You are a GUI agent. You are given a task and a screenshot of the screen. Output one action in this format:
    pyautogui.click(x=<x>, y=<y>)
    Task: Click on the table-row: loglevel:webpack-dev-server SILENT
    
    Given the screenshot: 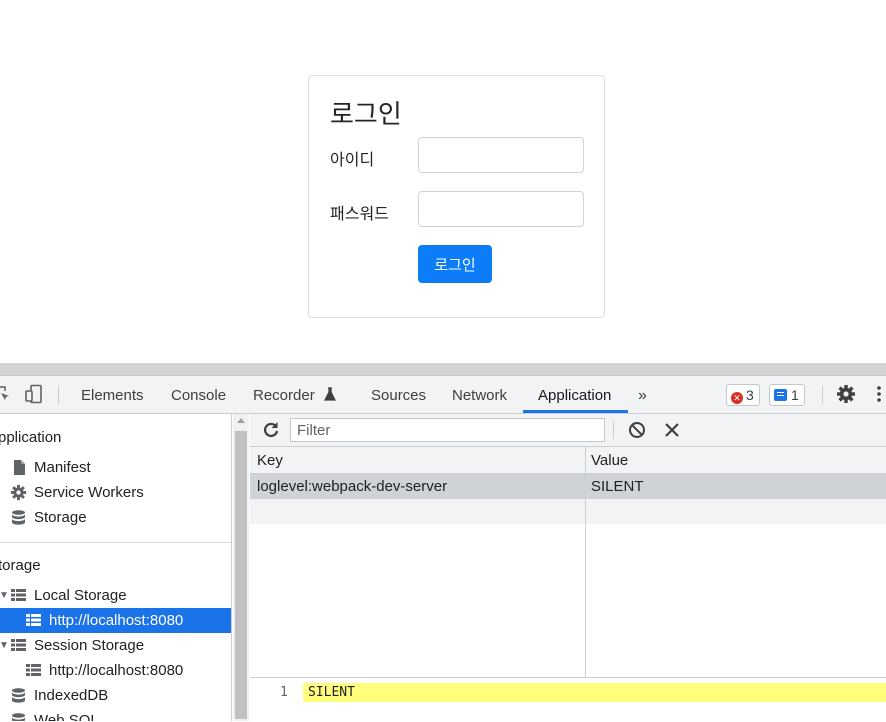 What is the action you would take?
    pyautogui.click(x=568, y=486)
    